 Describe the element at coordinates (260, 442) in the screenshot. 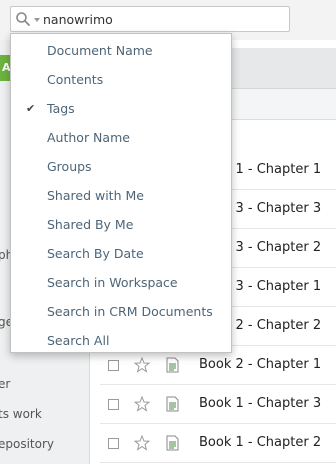

I see `document-title: Book 1 - Chapter 2` at that location.